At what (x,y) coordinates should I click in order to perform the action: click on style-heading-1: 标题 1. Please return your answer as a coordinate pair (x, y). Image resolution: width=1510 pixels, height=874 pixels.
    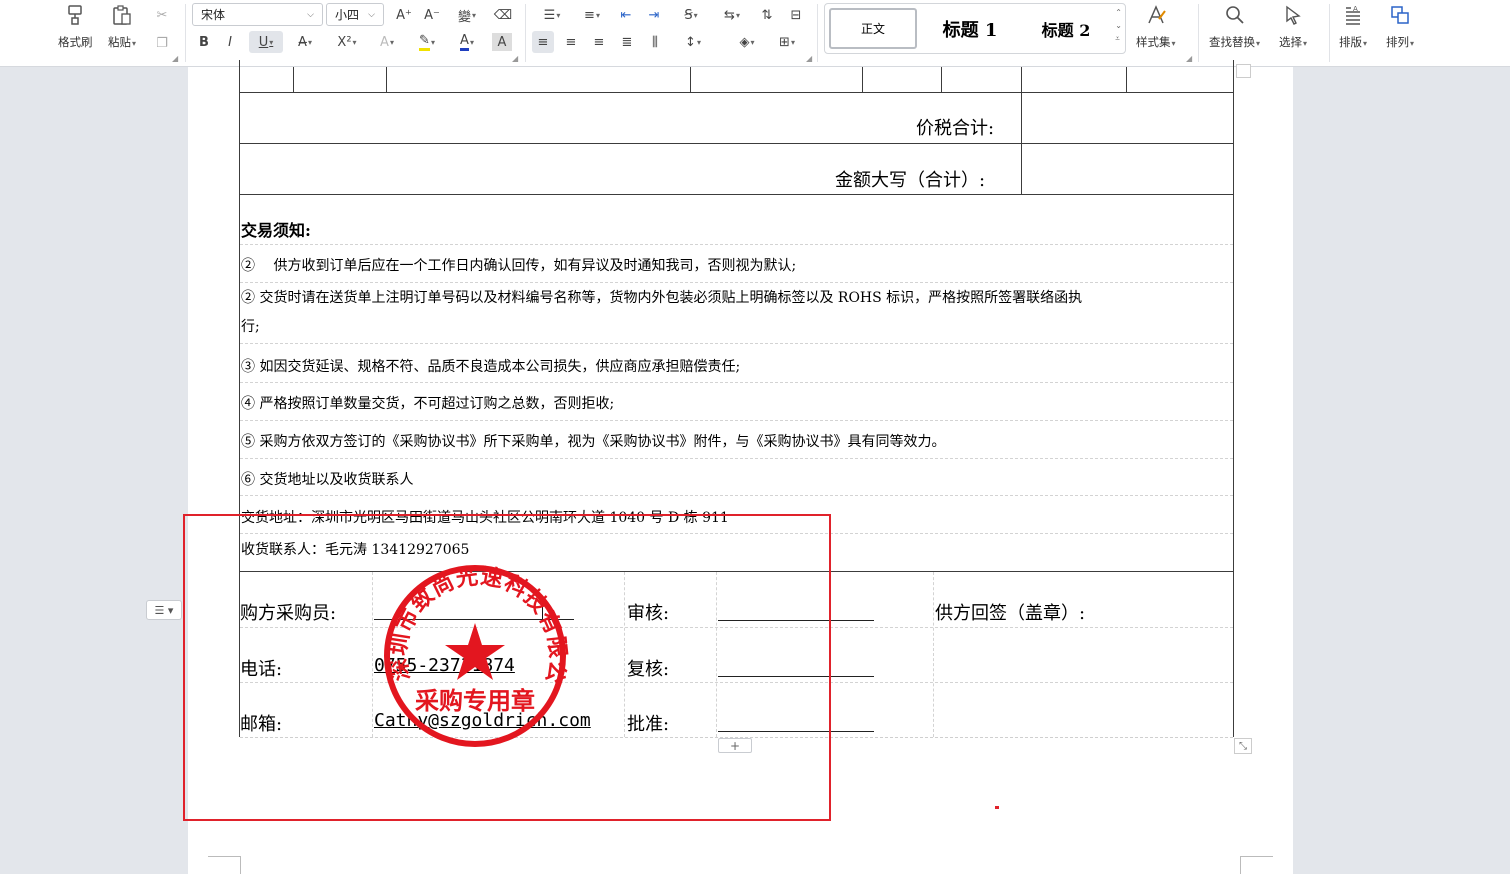
    Looking at the image, I should click on (970, 28).